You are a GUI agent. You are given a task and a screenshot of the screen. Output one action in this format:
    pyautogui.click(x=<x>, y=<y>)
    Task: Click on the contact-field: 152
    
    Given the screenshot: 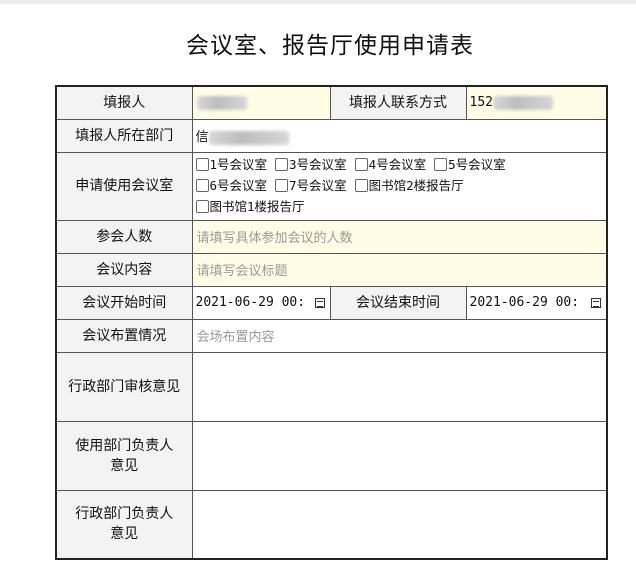 What is the action you would take?
    pyautogui.click(x=536, y=102)
    